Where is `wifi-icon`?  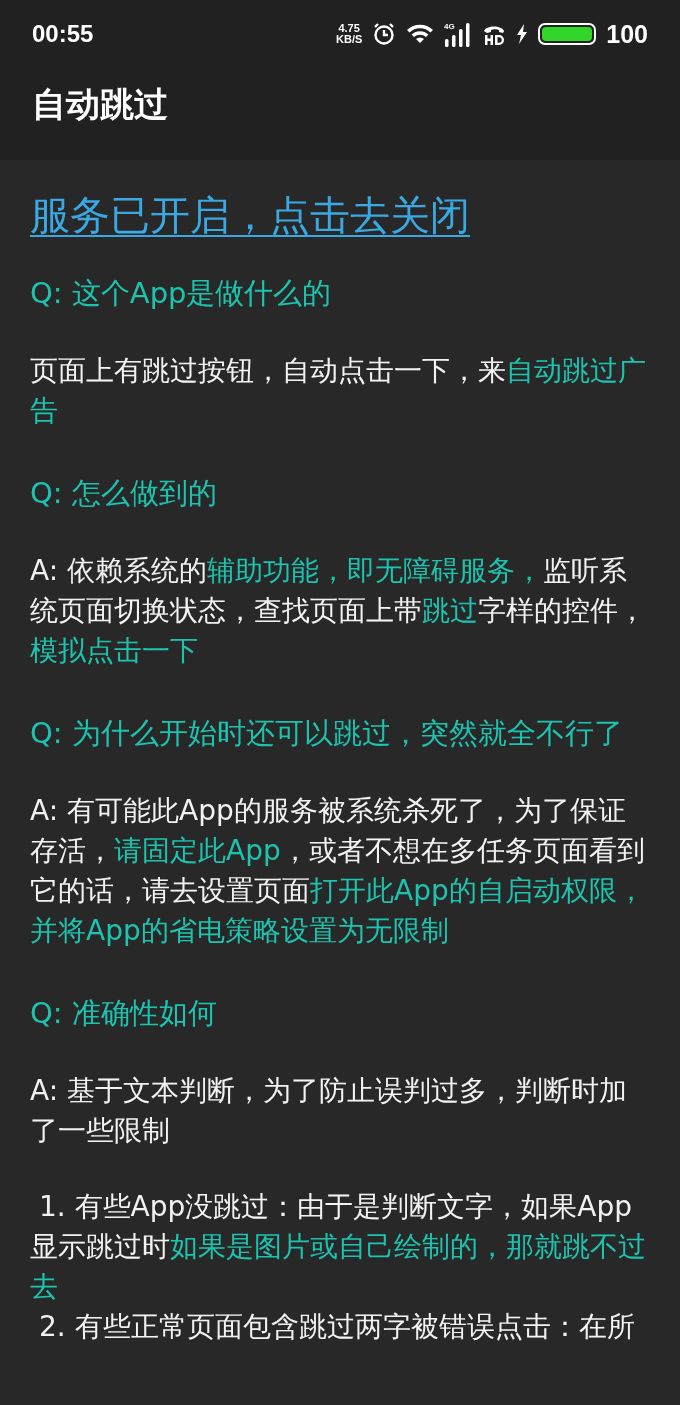 wifi-icon is located at coordinates (420, 34).